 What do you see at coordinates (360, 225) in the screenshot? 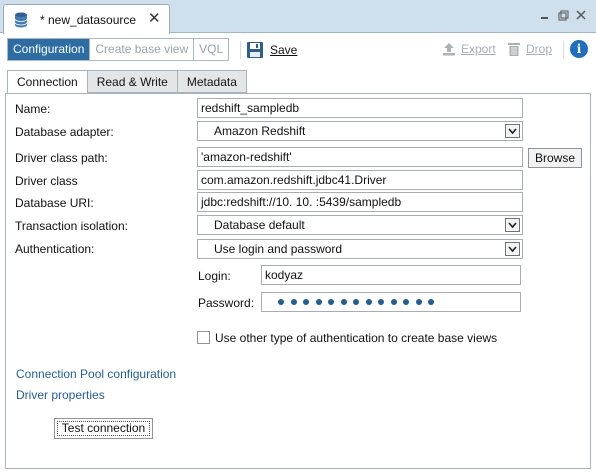
I see `transaction-isolation-select: Database default` at bounding box center [360, 225].